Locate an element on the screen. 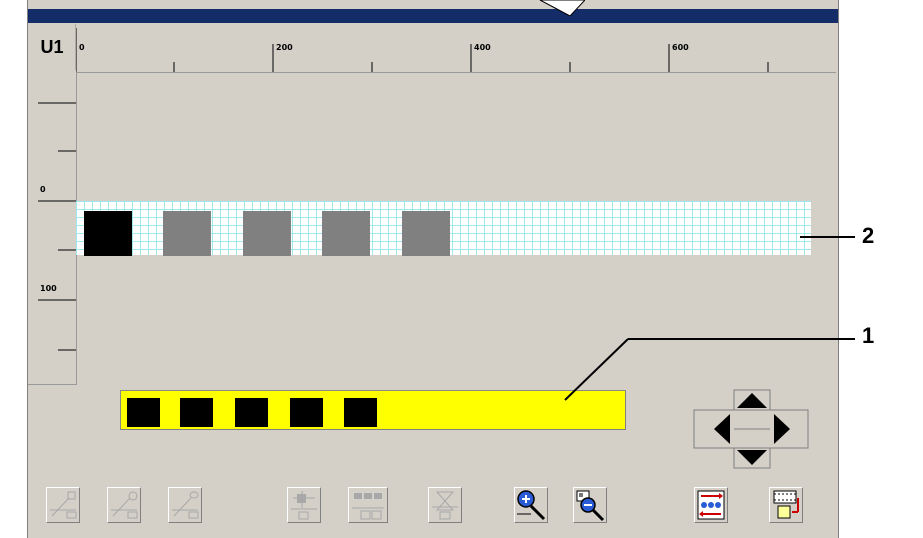  callout-label-2: 2 is located at coordinates (868, 235).